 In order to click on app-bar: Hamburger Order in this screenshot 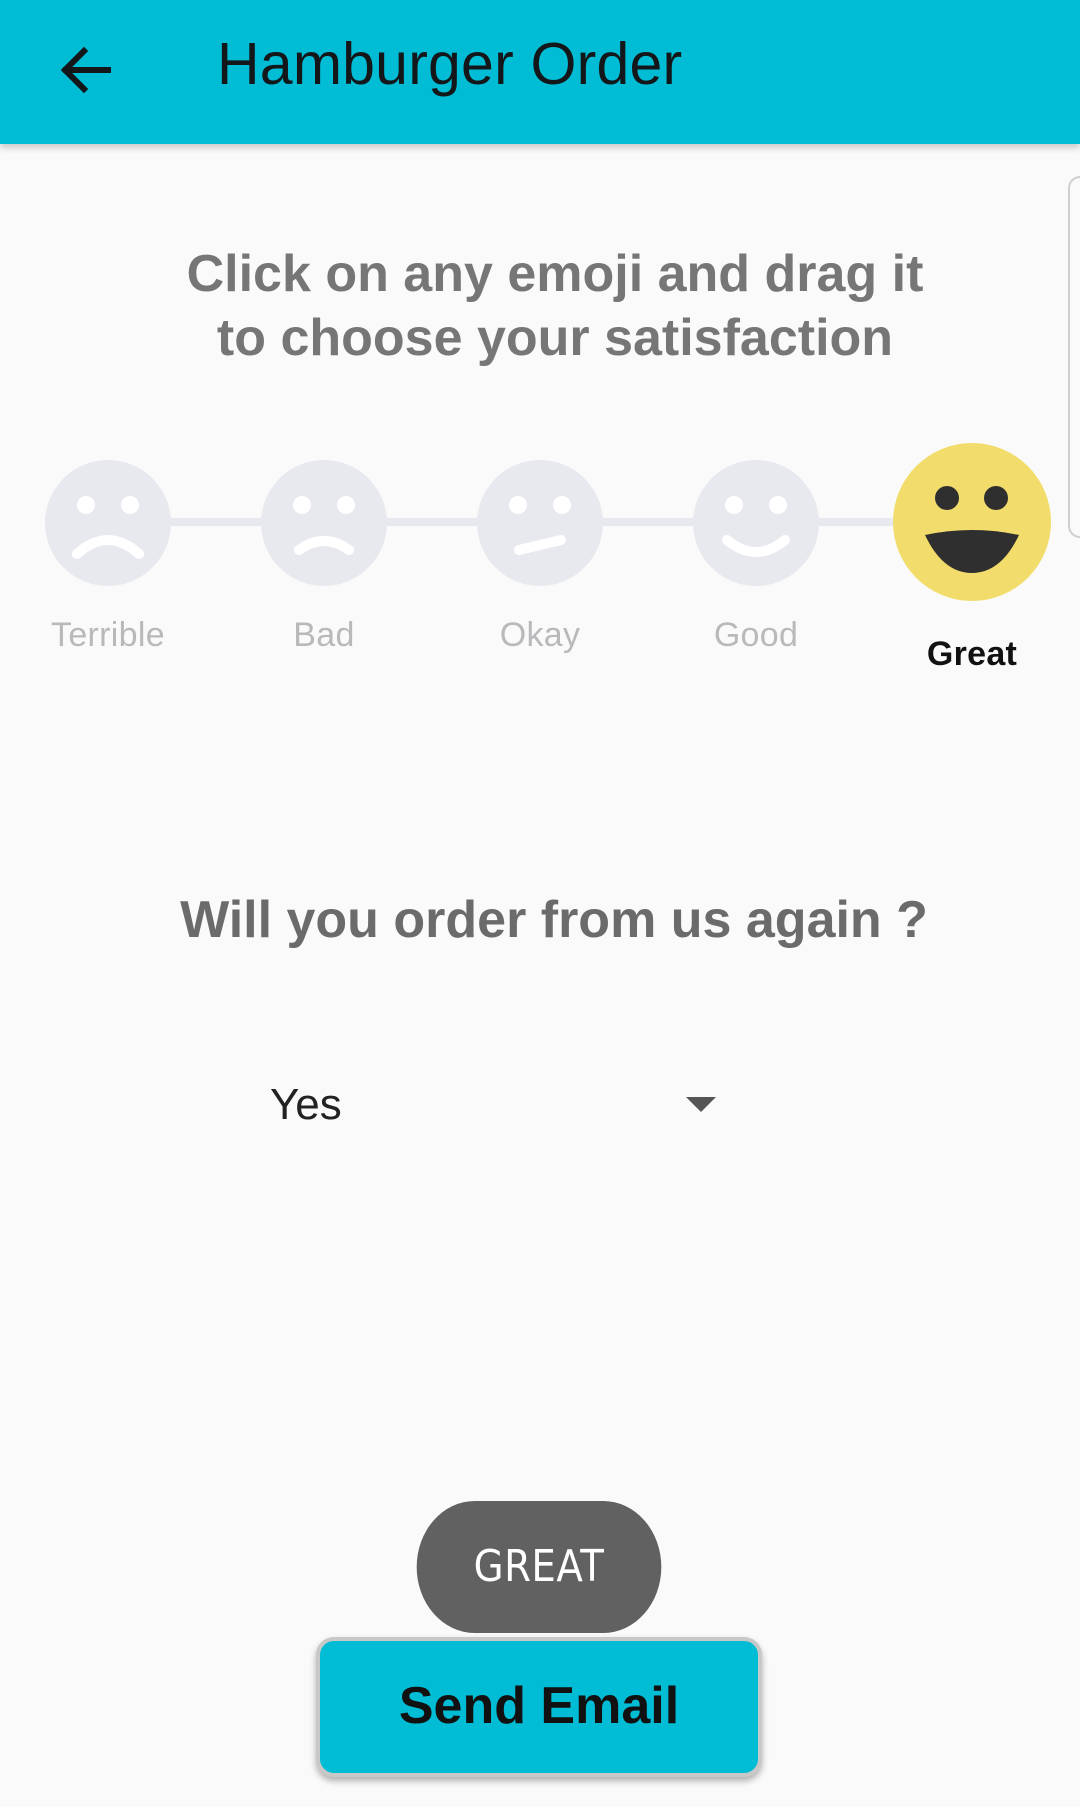, I will do `click(540, 72)`.